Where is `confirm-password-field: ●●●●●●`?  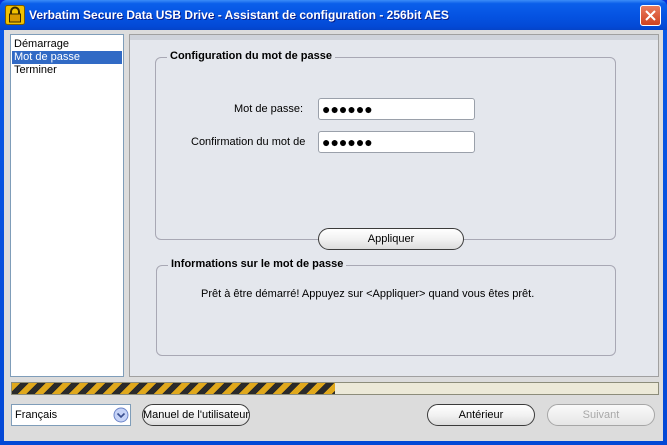 confirm-password-field: ●●●●●● is located at coordinates (396, 142).